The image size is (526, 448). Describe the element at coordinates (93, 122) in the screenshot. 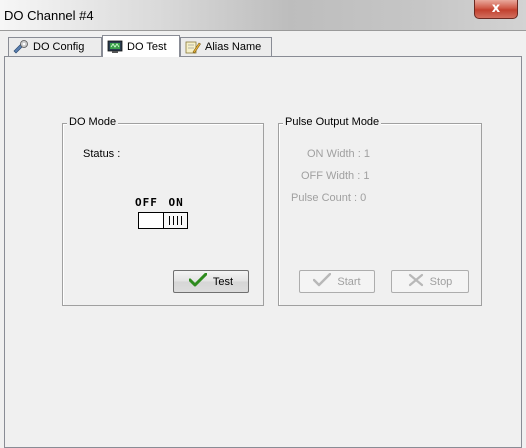

I see `do-mode-legend: DO Mode` at that location.